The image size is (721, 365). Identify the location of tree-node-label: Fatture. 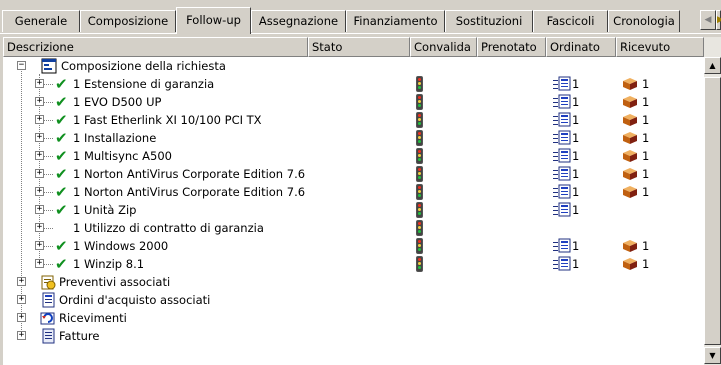
(79, 336).